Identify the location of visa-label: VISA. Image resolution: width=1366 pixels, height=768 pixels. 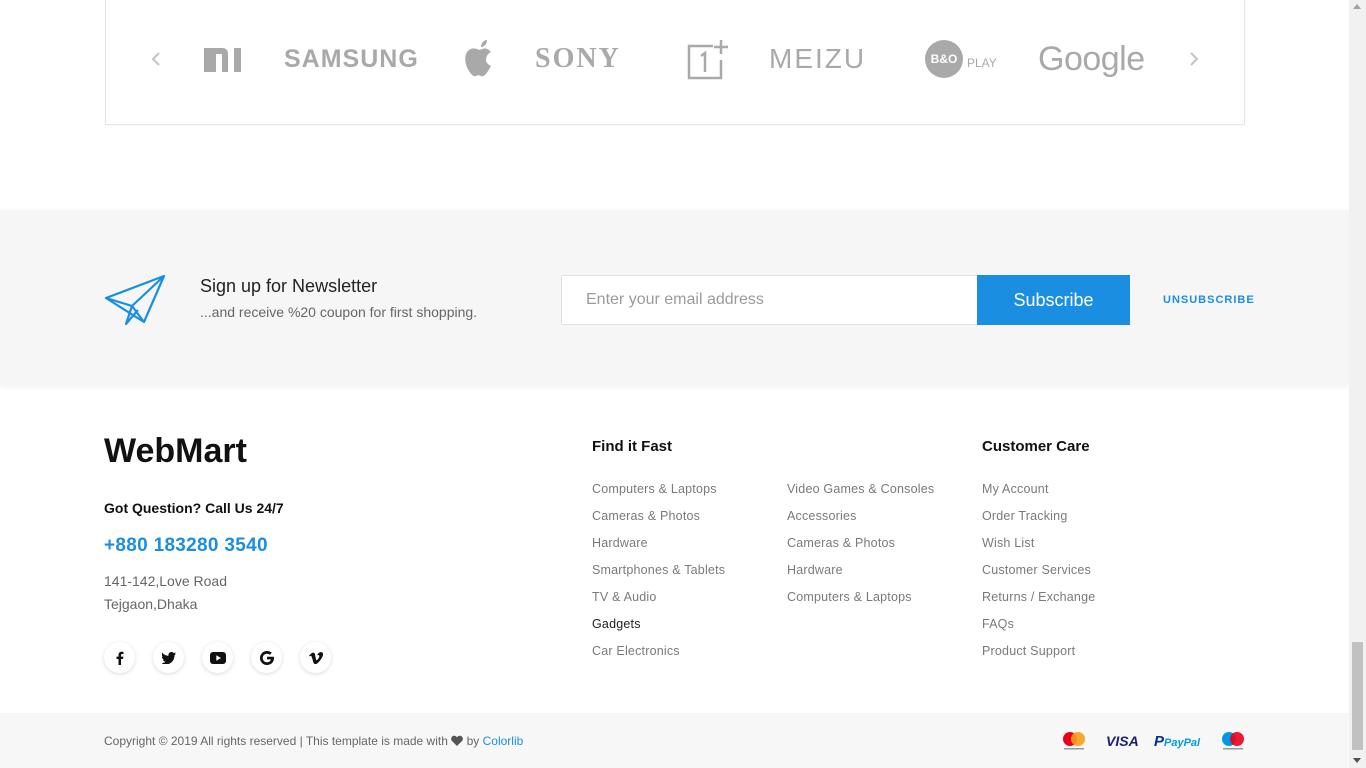
(1122, 741).